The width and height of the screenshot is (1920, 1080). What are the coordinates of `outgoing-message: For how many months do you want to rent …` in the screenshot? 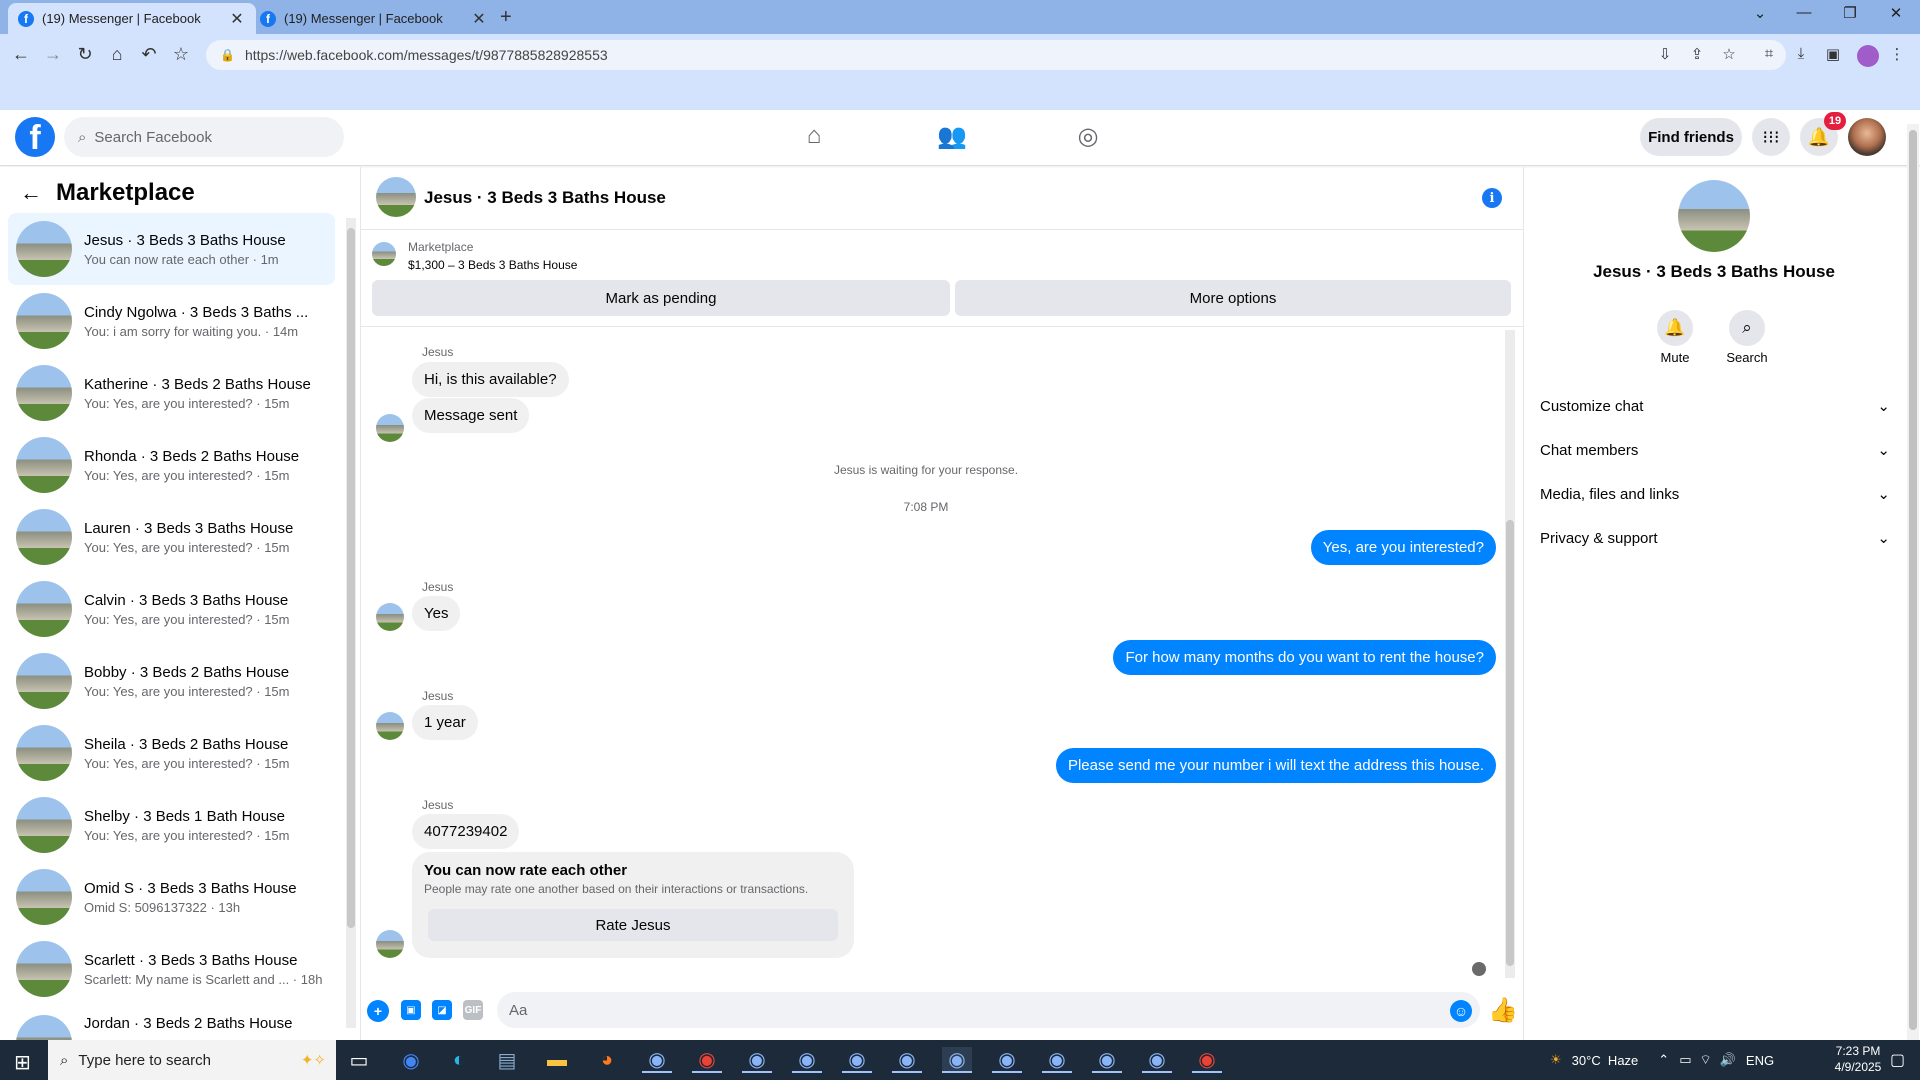 It's located at (1304, 657).